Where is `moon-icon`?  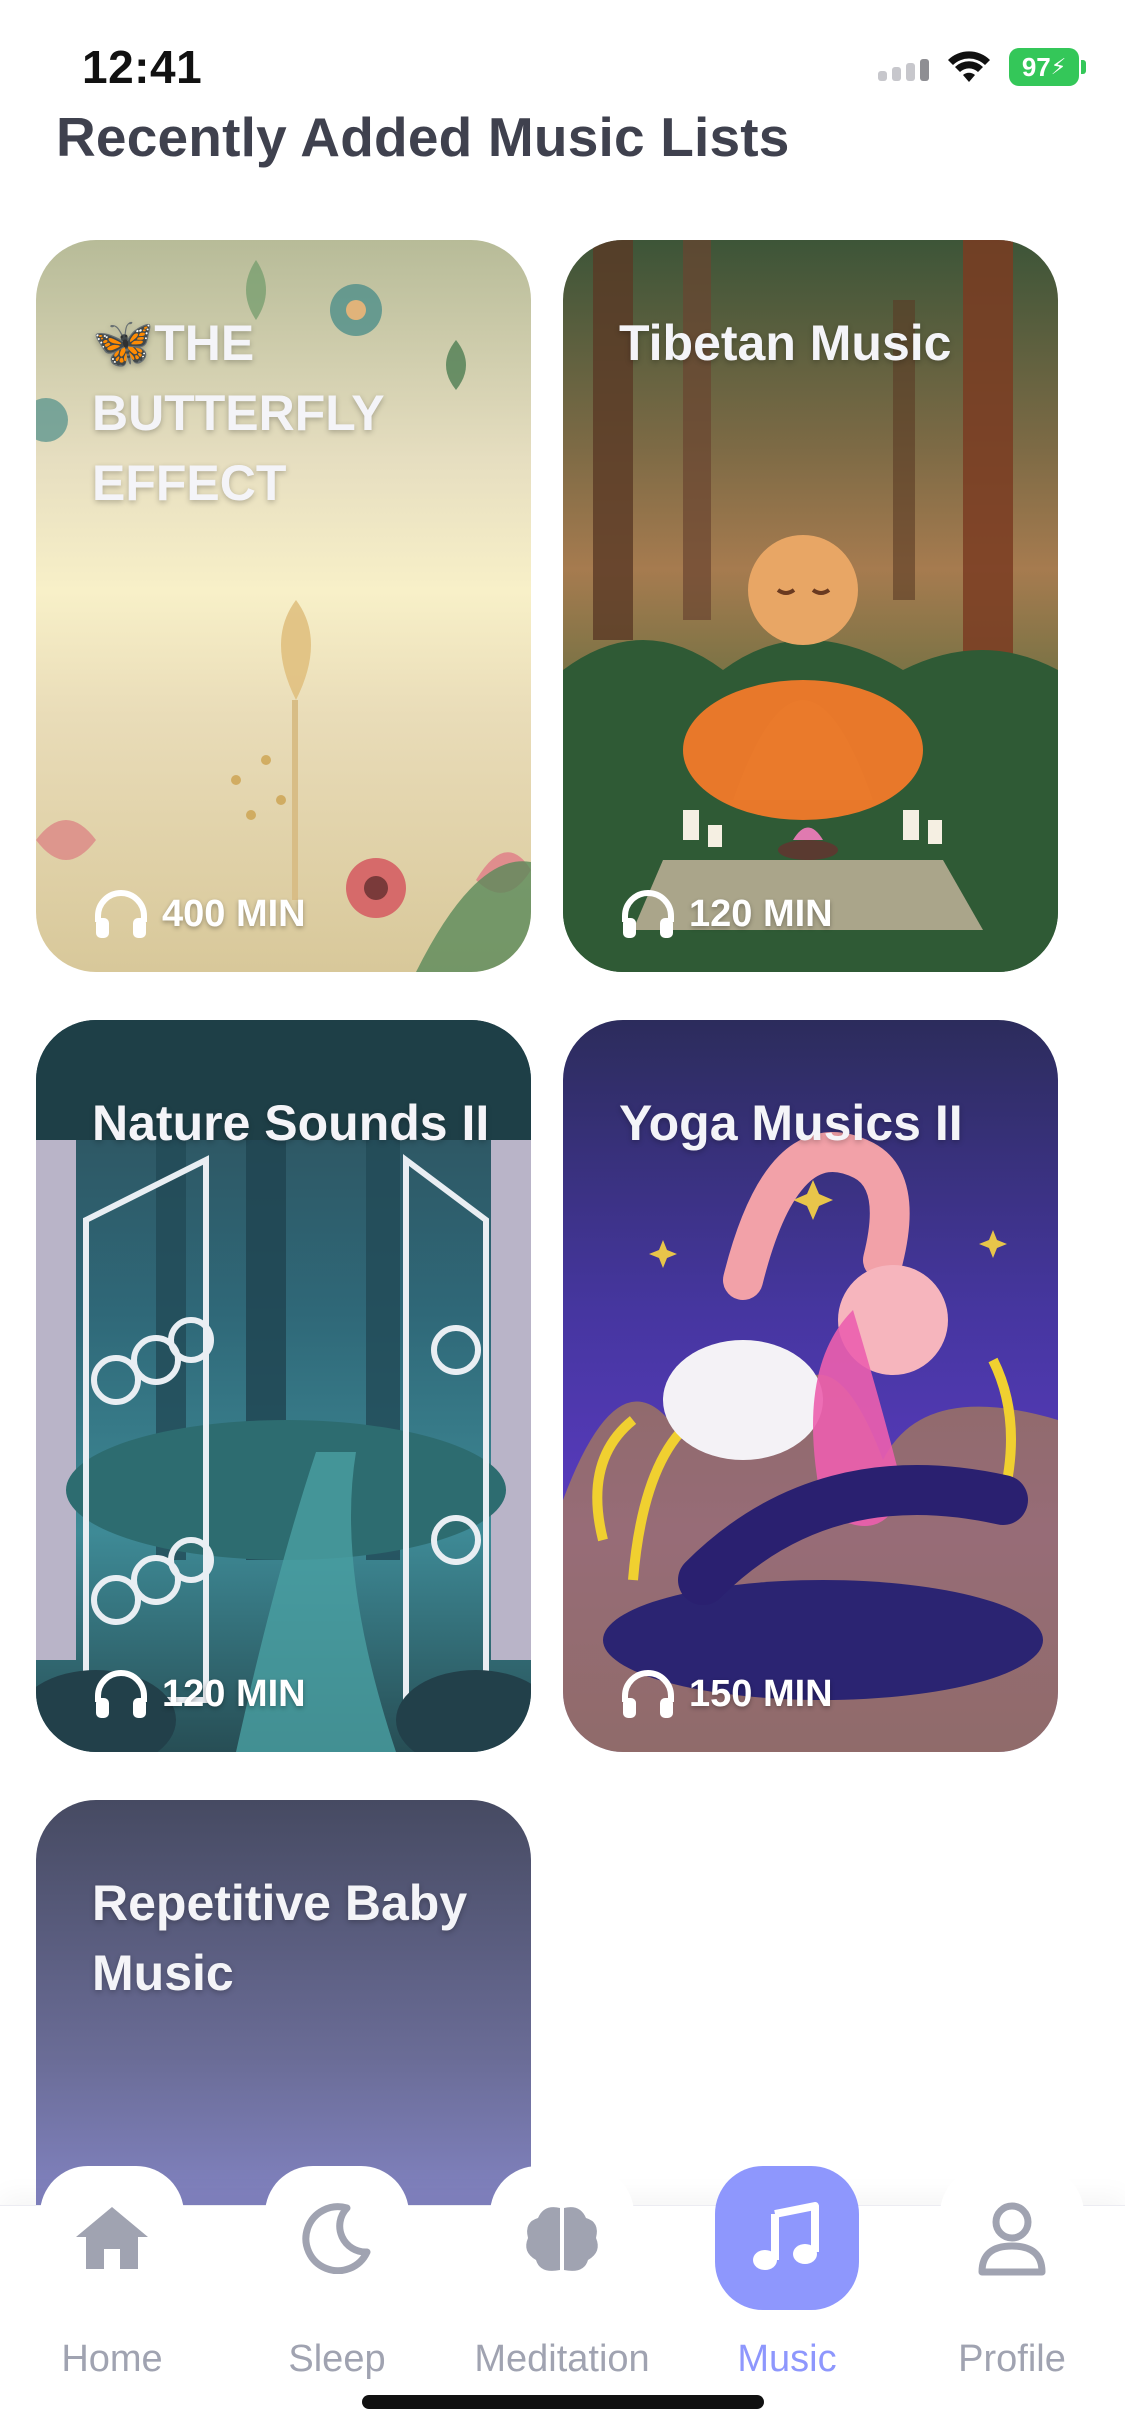
moon-icon is located at coordinates (336, 2238).